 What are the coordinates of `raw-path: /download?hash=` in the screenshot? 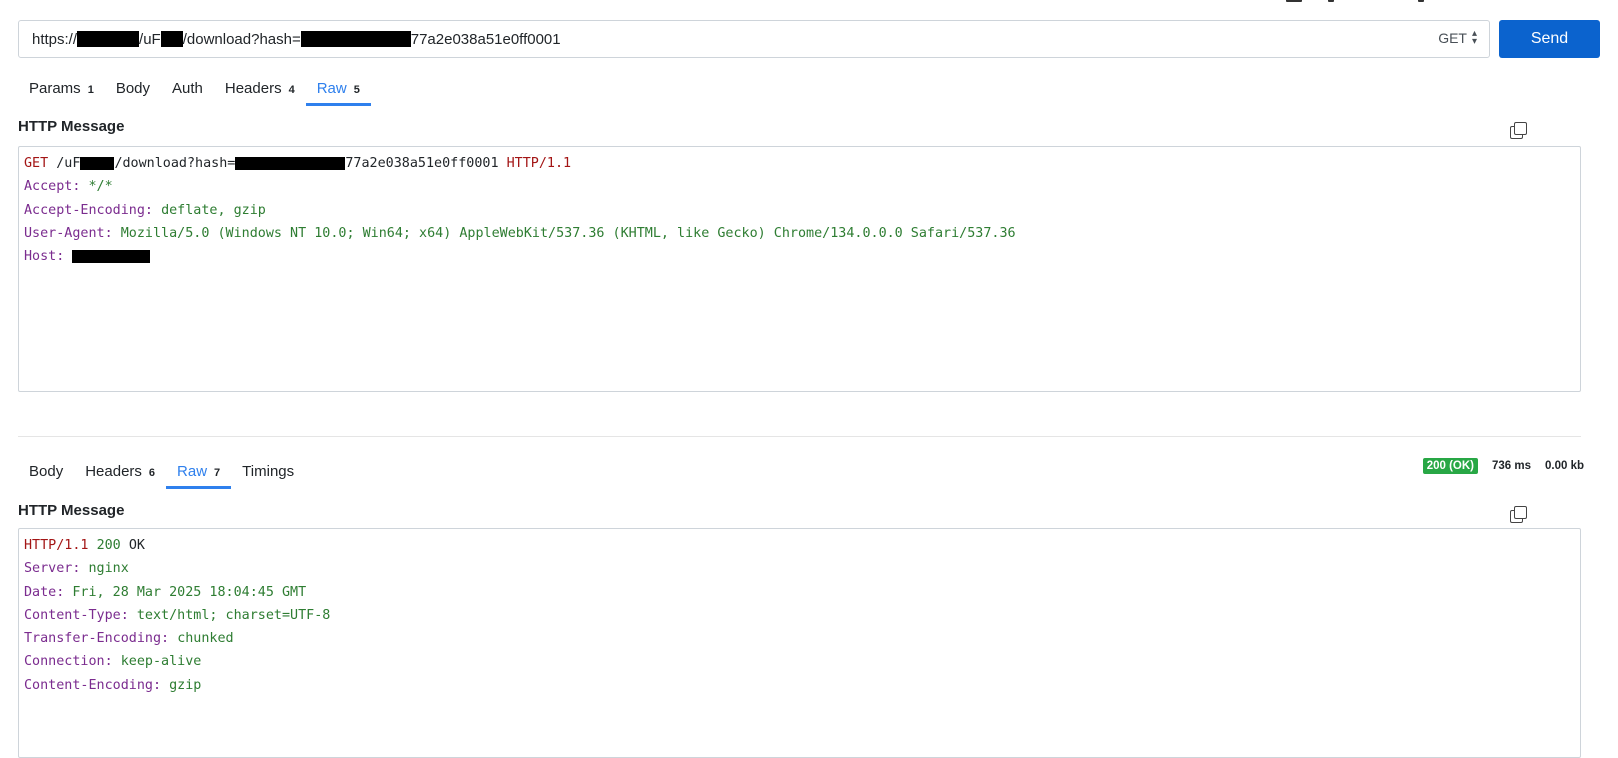 It's located at (175, 163).